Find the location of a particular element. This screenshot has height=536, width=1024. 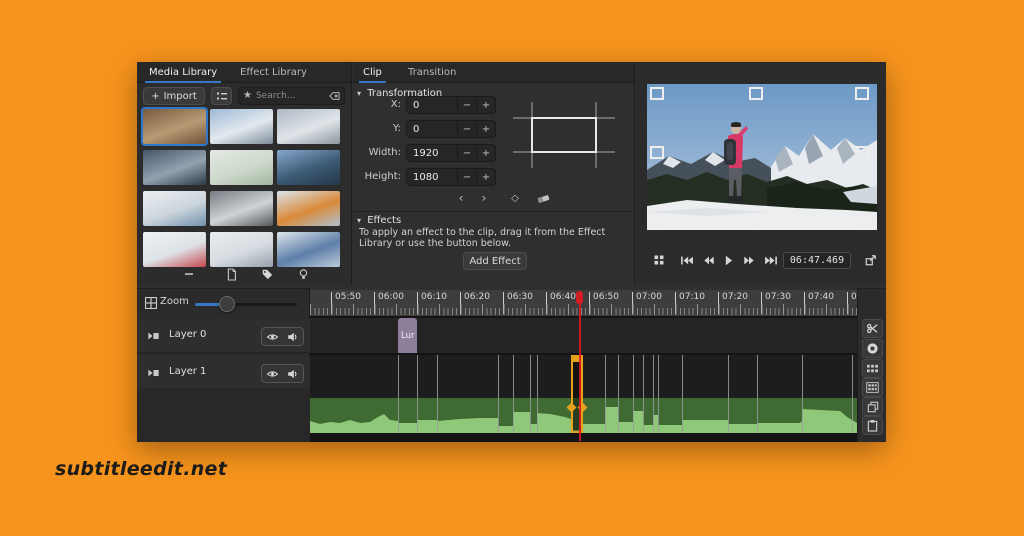

undock-grid-button is located at coordinates (659, 260).